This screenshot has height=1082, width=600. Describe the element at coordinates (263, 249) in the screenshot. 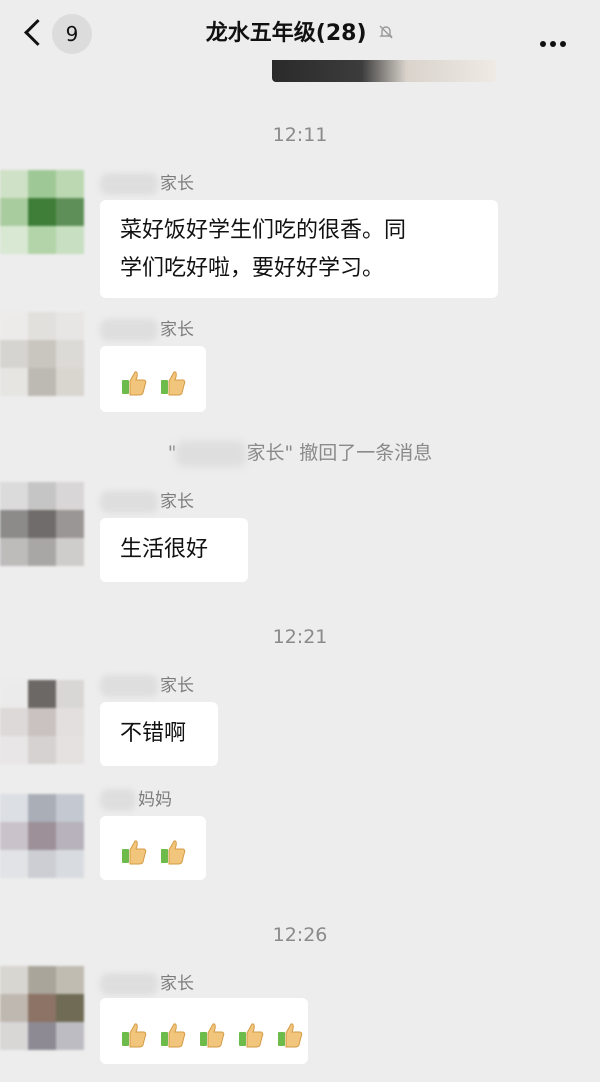

I see `message-text: 菜好饭好学生们吃的很香。同 学们吃好啦，要好好学习。` at that location.